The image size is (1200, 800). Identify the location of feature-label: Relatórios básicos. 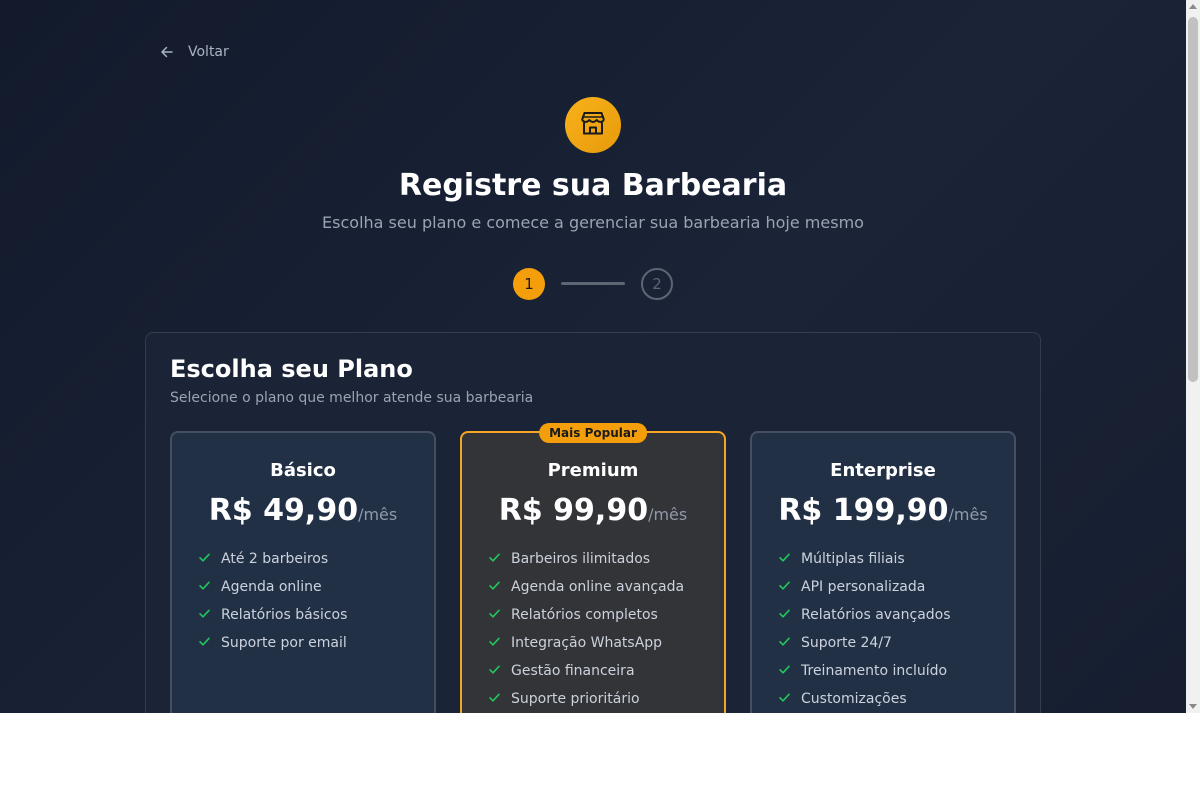
(284, 615).